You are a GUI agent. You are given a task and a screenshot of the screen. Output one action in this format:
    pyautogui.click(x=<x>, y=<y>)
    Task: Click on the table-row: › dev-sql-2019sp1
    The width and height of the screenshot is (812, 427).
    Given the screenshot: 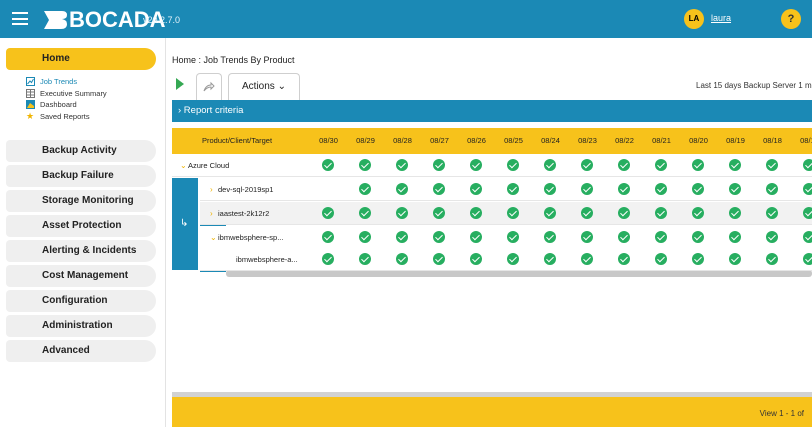 What is the action you would take?
    pyautogui.click(x=506, y=189)
    